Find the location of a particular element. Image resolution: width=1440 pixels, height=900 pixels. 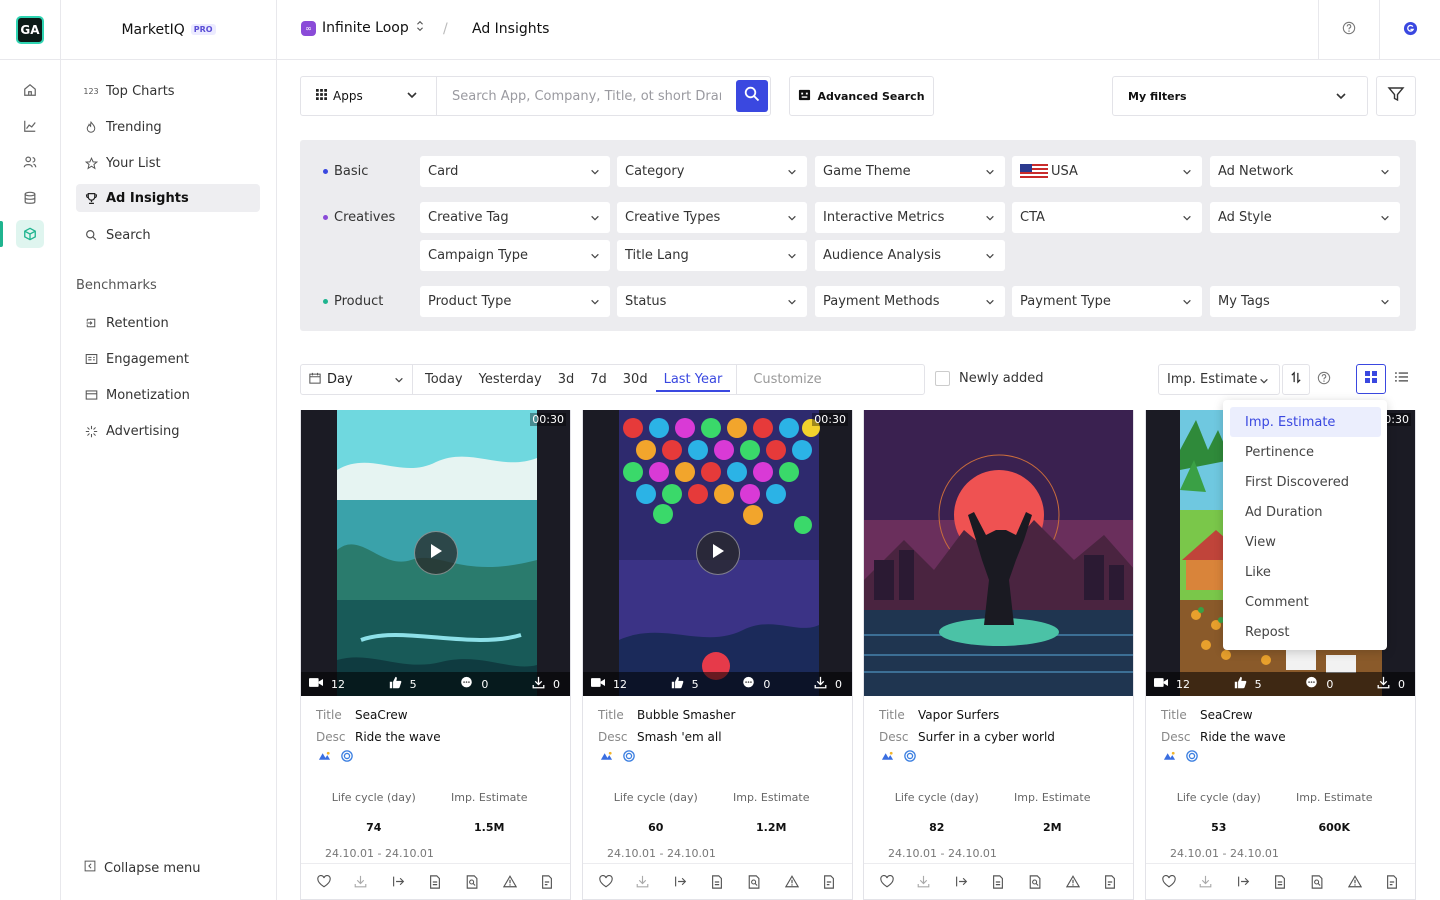

sort-help-icon is located at coordinates (1324, 380).